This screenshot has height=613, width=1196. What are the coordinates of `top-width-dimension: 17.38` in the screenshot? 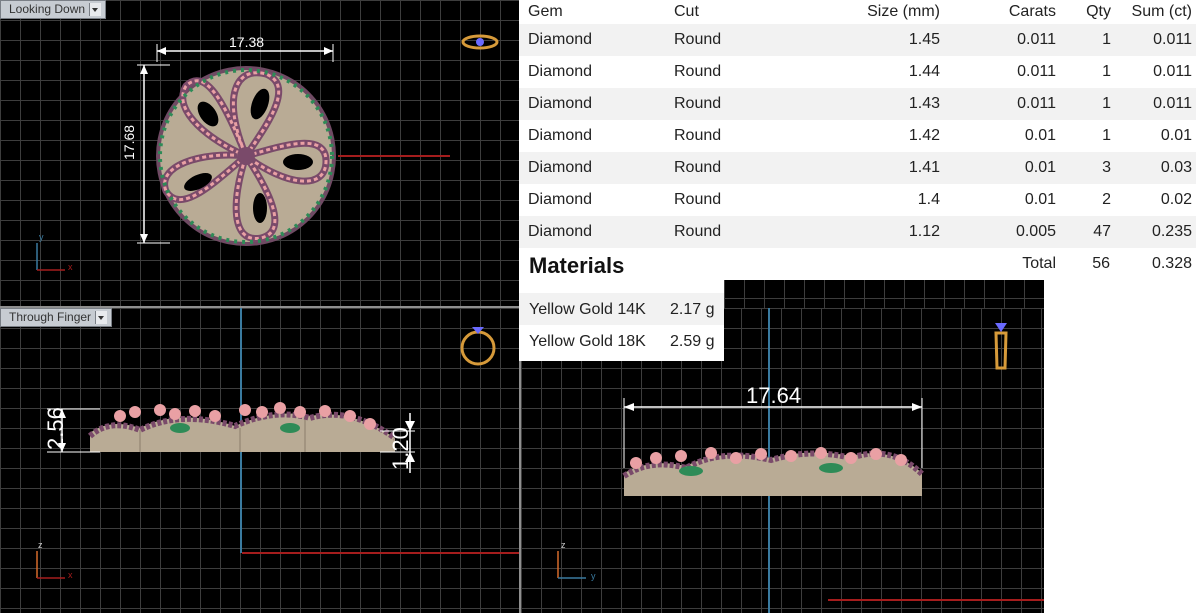 It's located at (247, 42).